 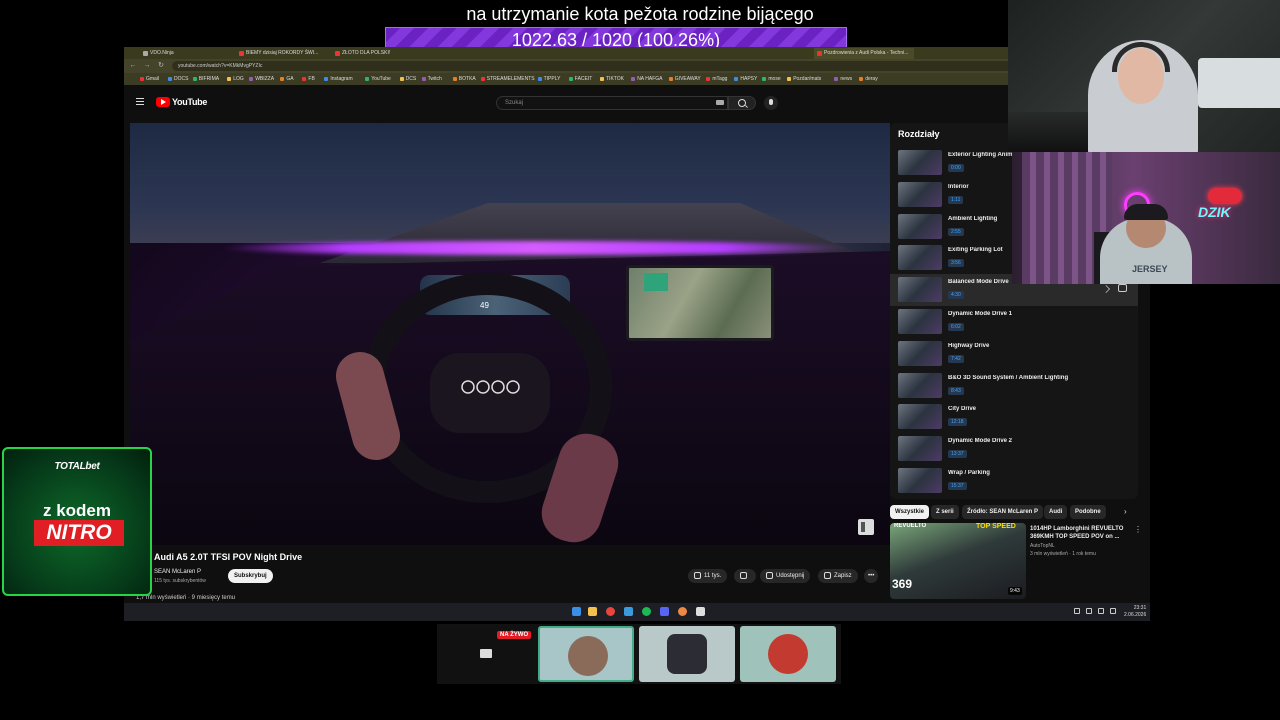 What do you see at coordinates (958, 561) in the screenshot?
I see `recommended-thumbnail: REVUELTO TOP SPEED 369 9:43` at bounding box center [958, 561].